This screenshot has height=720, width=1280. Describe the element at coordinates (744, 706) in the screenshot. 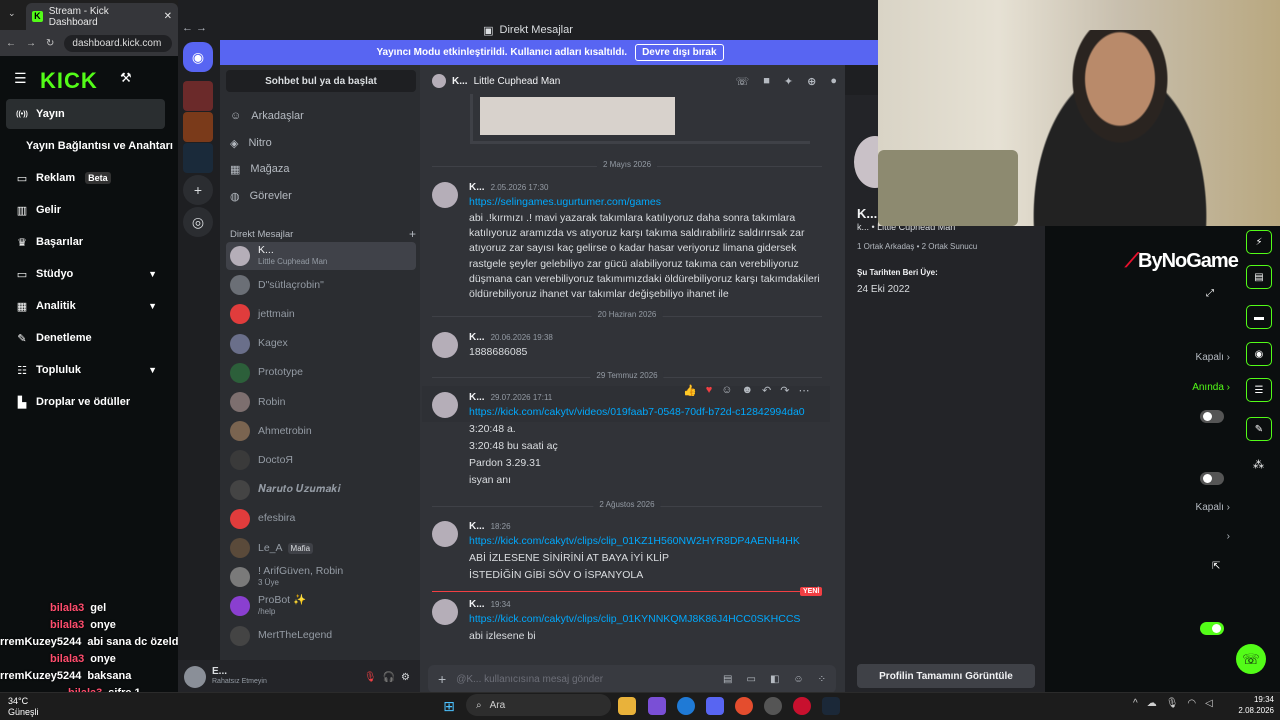

I see `chrome-icon` at that location.